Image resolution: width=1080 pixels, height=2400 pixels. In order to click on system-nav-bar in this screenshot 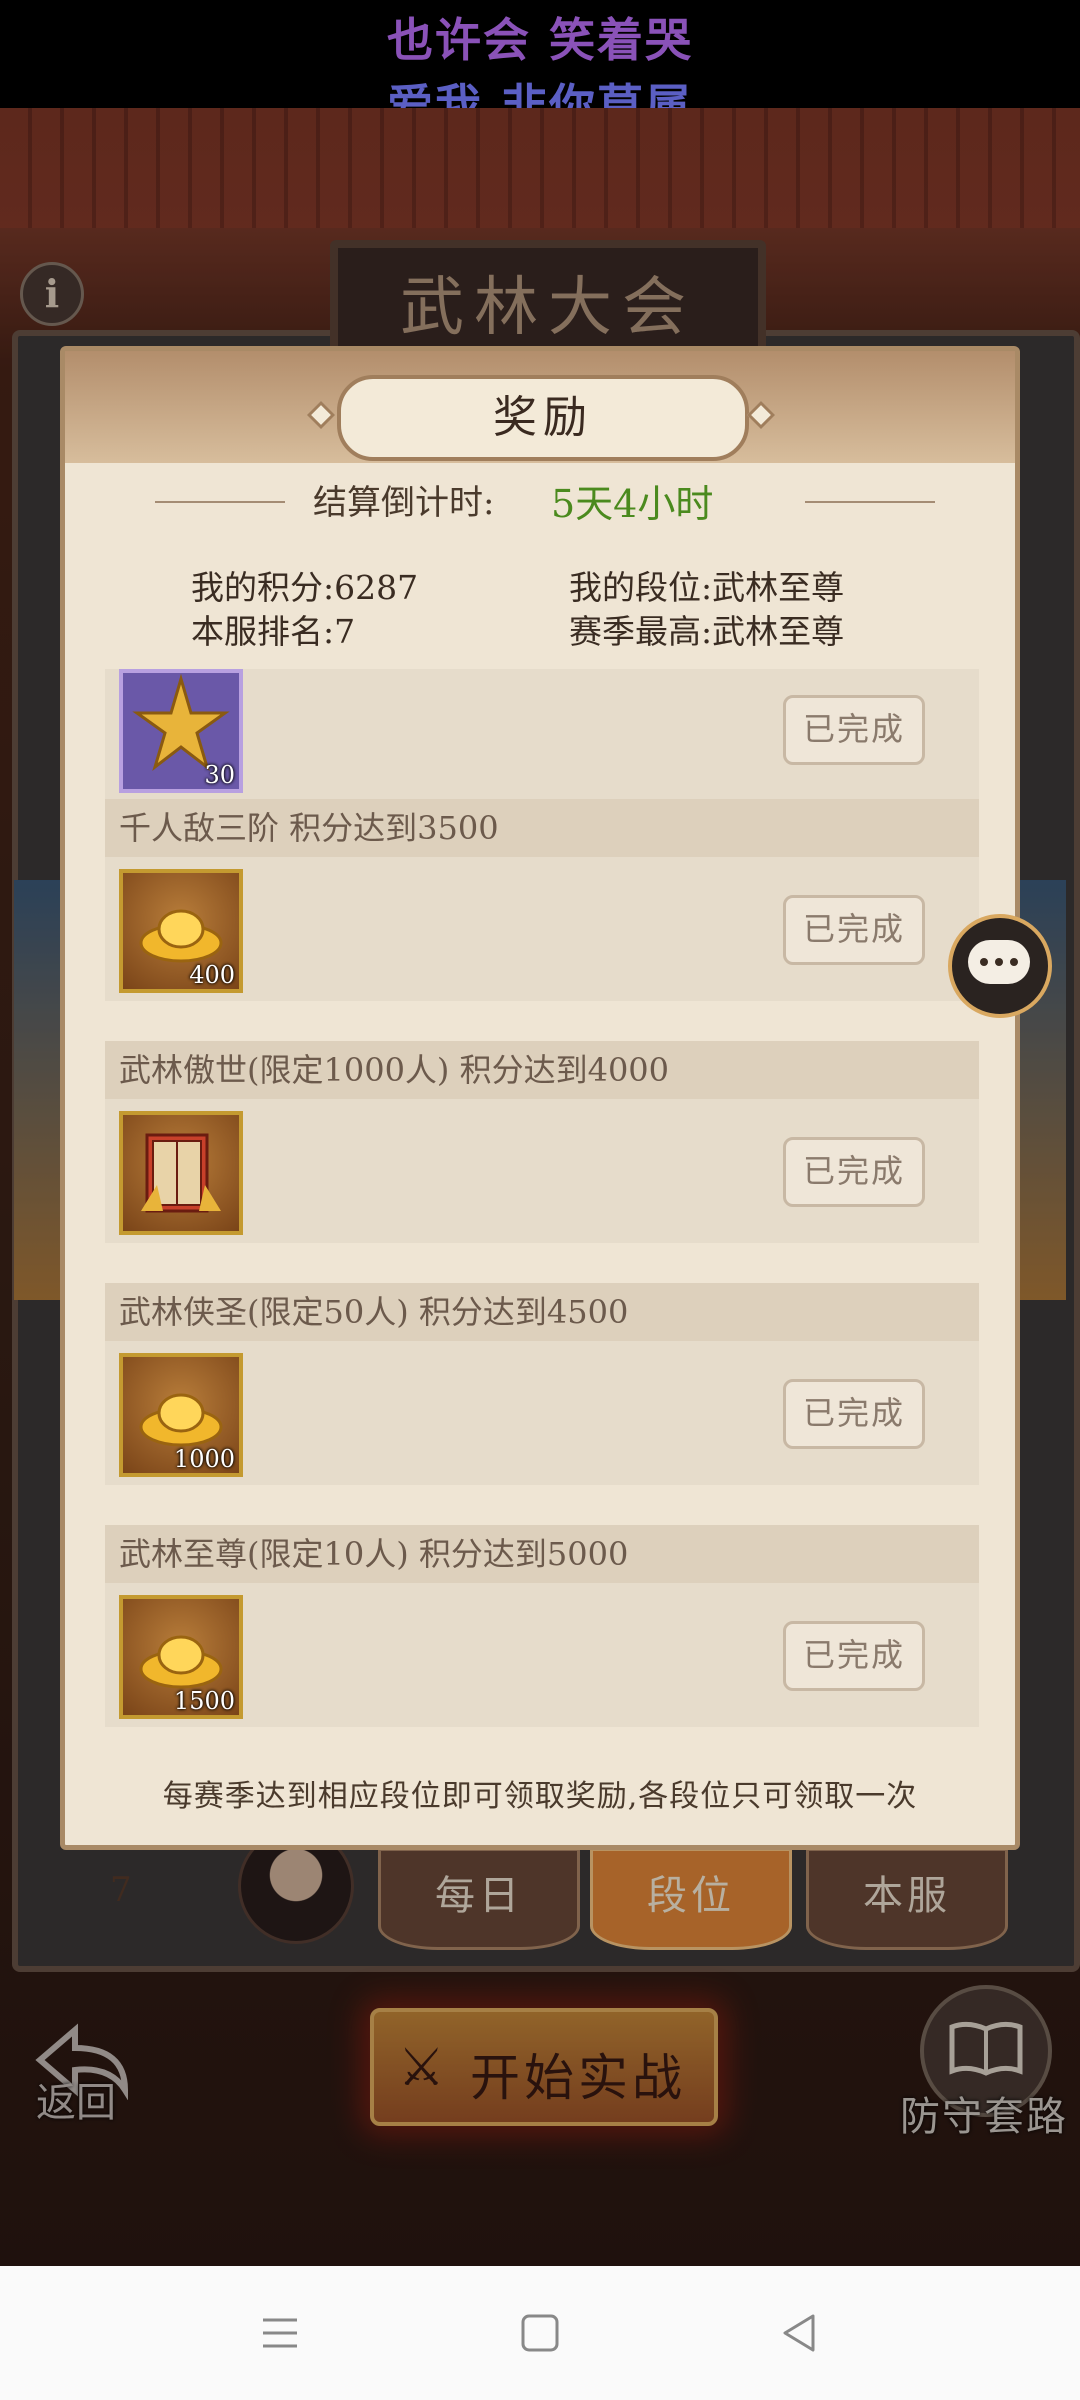, I will do `click(540, 2333)`.